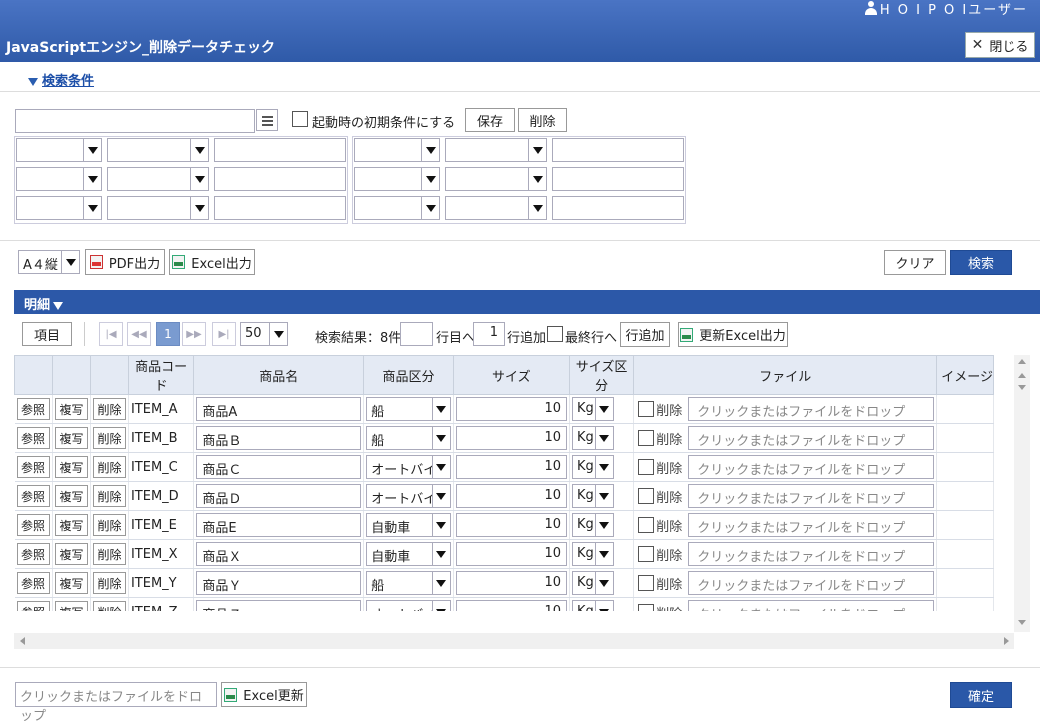 This screenshot has height=724, width=1040. Describe the element at coordinates (279, 583) in the screenshot. I see `item-name-input: 商品Ｙ` at that location.